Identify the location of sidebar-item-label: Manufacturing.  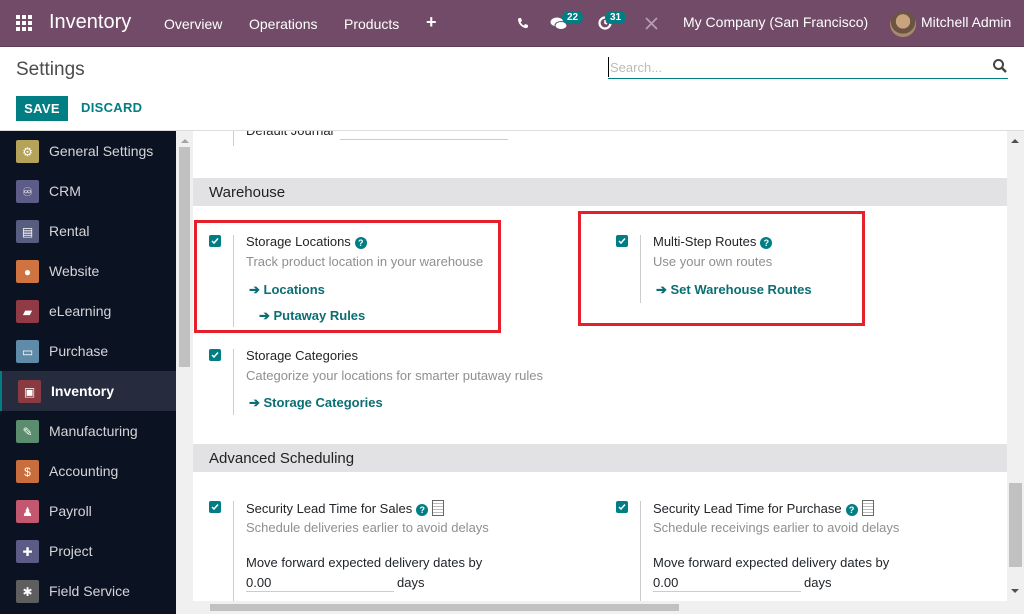
(93, 431).